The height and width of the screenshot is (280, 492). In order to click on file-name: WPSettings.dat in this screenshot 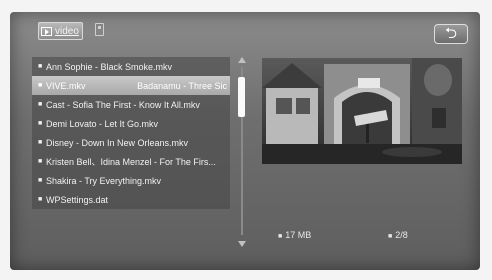, I will do `click(77, 199)`.